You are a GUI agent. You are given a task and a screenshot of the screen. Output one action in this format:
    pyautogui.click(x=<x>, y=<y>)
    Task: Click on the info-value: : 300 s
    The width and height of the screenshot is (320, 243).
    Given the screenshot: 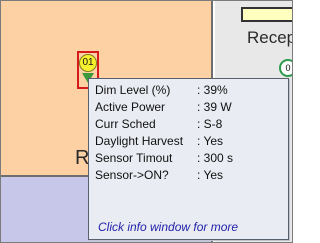 What is the action you would take?
    pyautogui.click(x=215, y=158)
    